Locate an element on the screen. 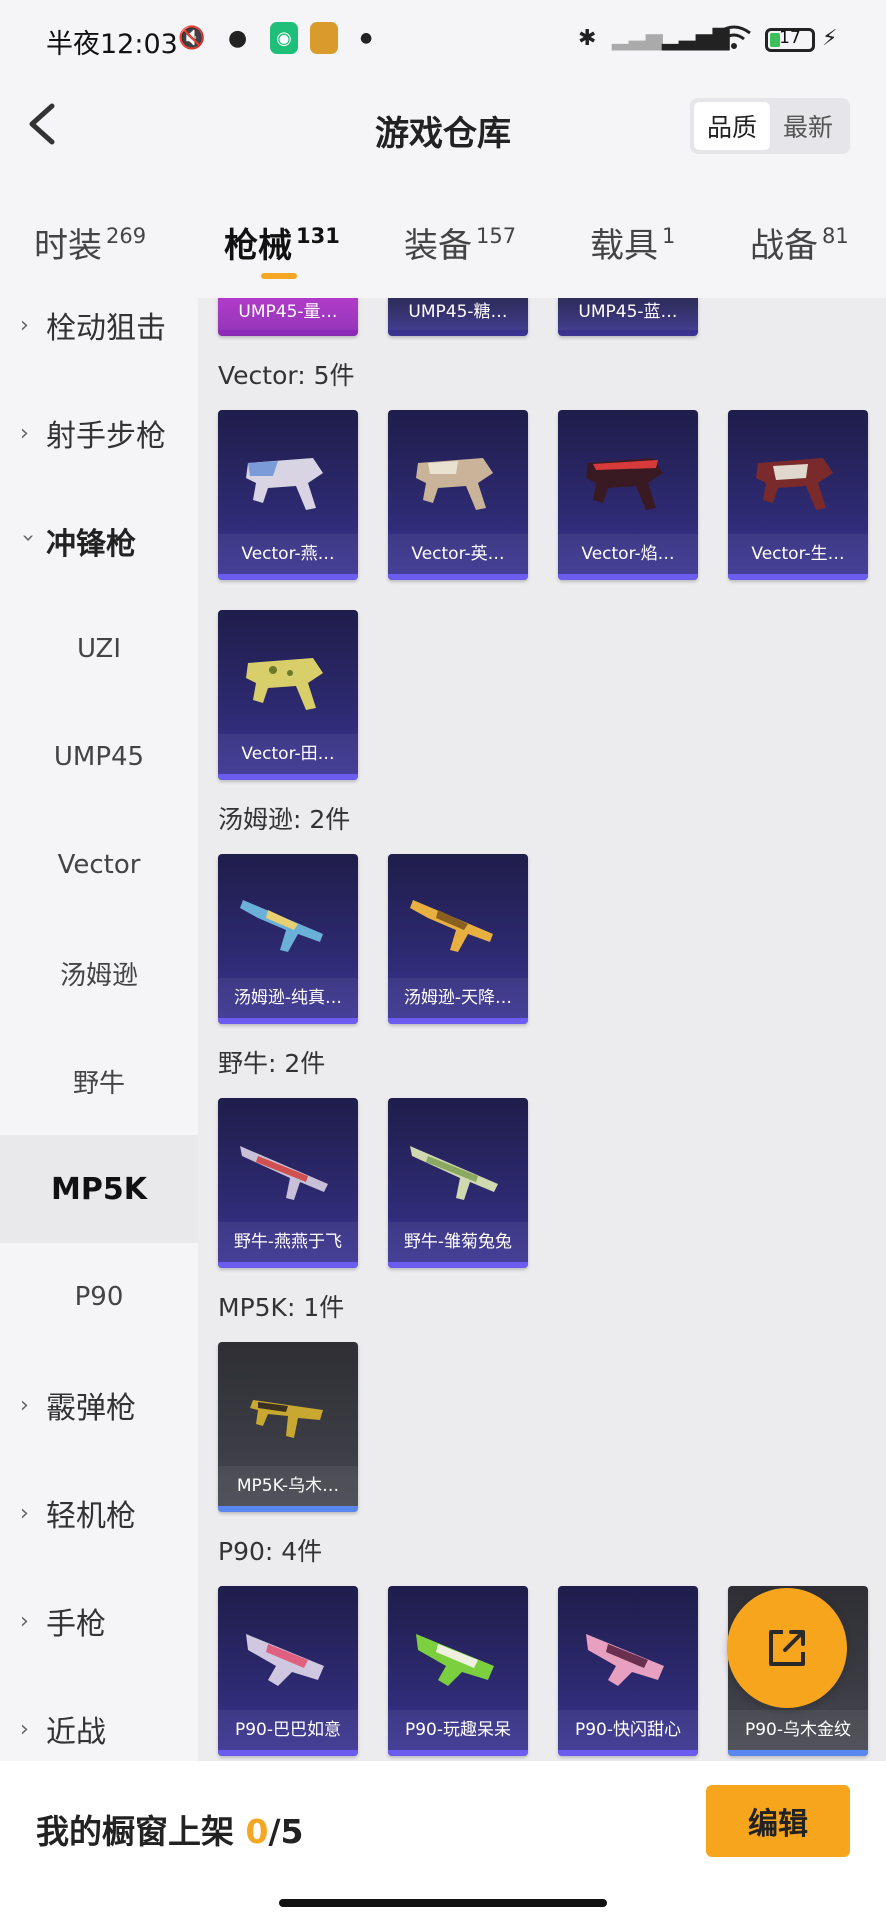 This screenshot has height=1920, width=886. edit-button: 编辑 is located at coordinates (778, 1821).